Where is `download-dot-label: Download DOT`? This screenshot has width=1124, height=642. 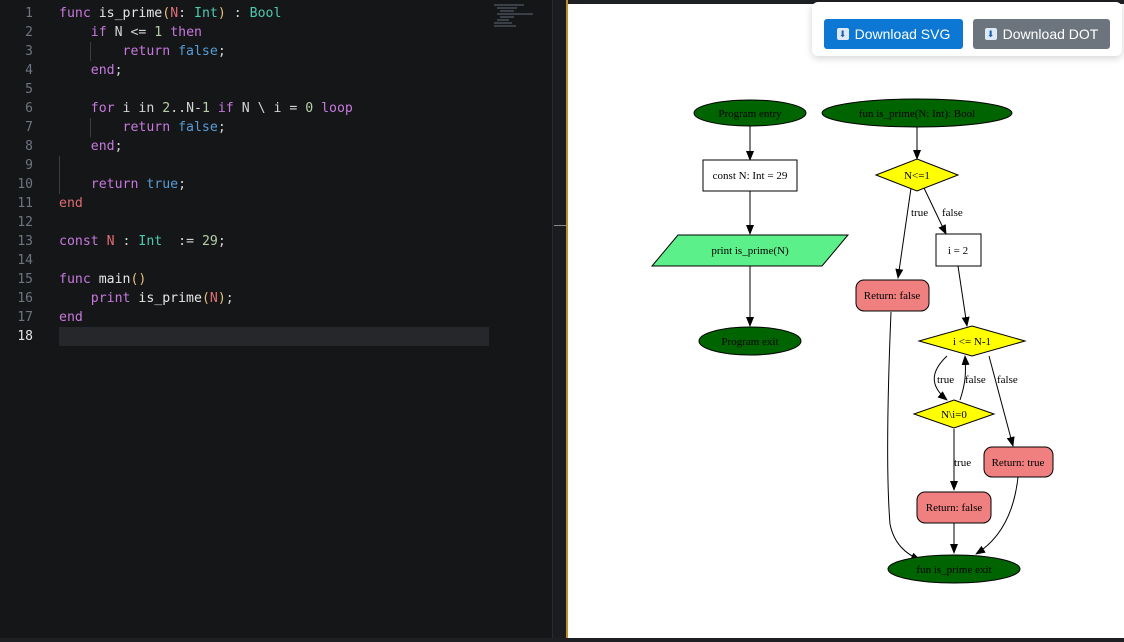
download-dot-label: Download DOT is located at coordinates (1050, 34).